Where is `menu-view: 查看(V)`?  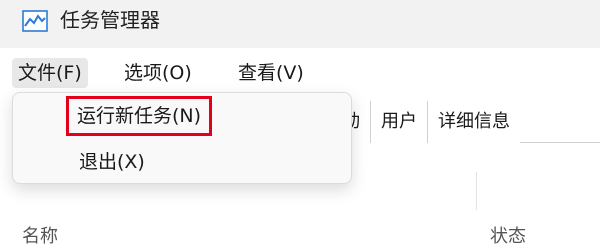 menu-view: 查看(V) is located at coordinates (271, 73).